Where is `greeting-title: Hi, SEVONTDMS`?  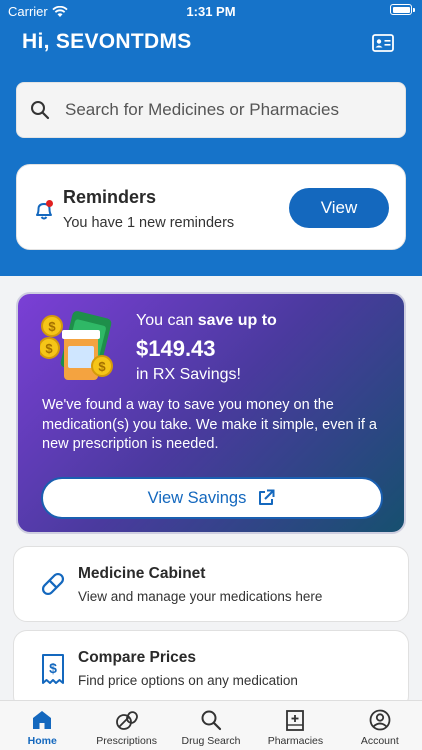
greeting-title: Hi, SEVONTDMS is located at coordinates (107, 41).